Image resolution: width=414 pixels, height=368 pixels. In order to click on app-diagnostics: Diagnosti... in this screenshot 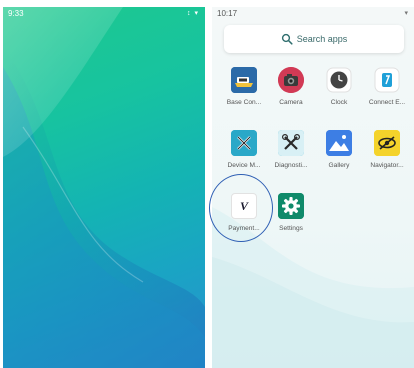, I will do `click(291, 149)`.